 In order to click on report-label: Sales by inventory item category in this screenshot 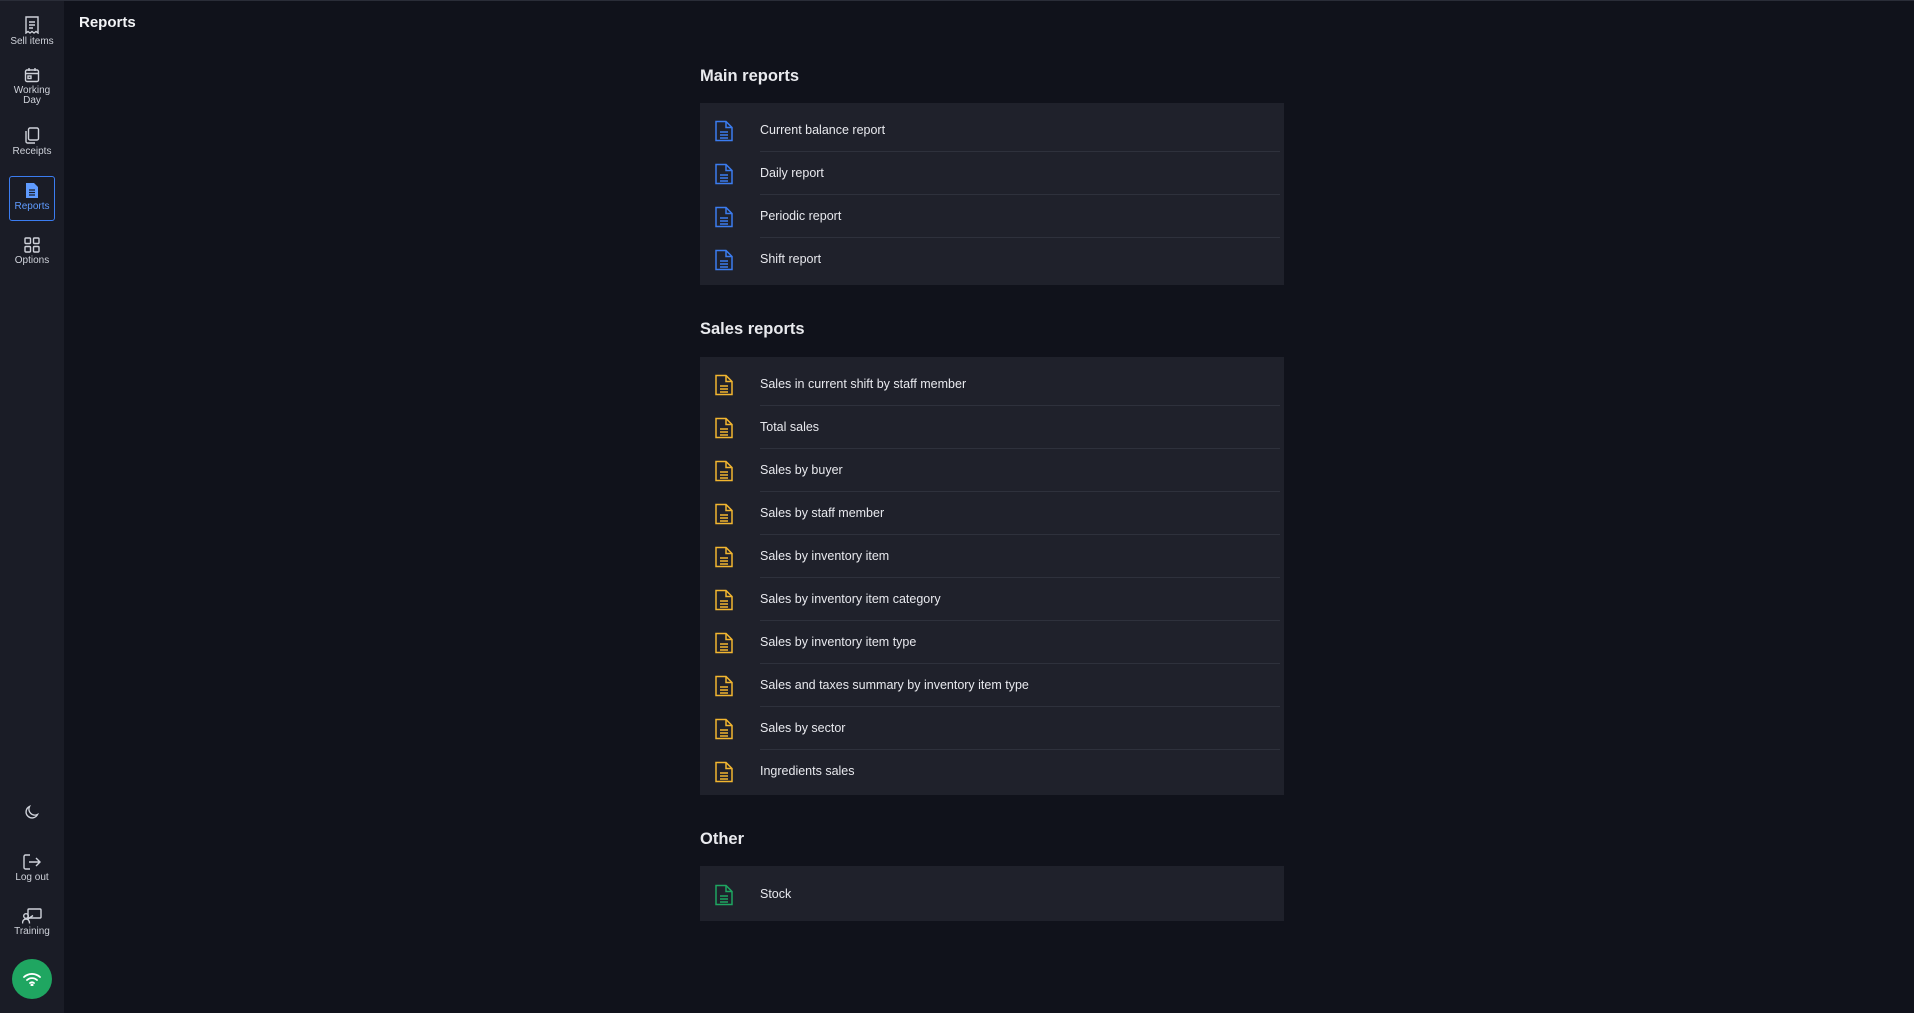, I will do `click(850, 598)`.